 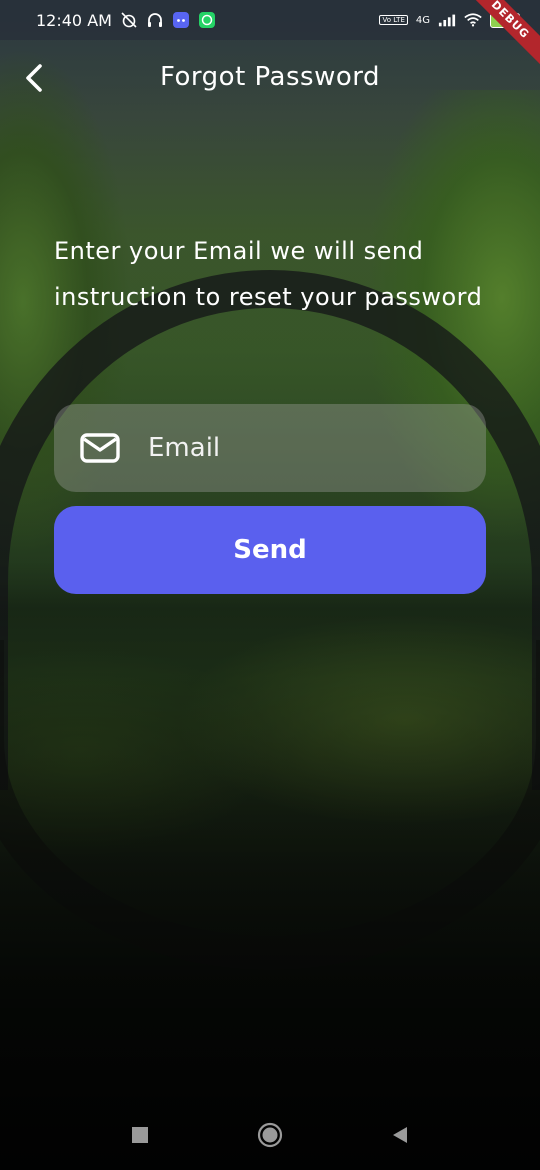 I want to click on status-time: 12:40 AM, so click(x=74, y=20).